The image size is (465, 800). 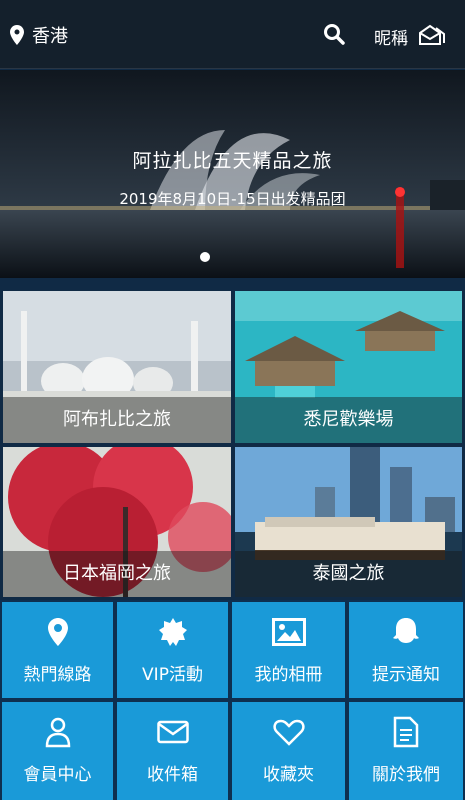 I want to click on destination-tile-thailand: 泰國之旅, so click(x=348, y=522).